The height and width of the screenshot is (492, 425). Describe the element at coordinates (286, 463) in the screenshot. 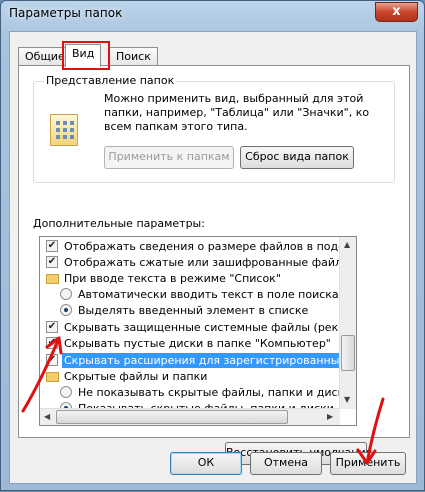

I see `cancel-button: Отмена` at that location.